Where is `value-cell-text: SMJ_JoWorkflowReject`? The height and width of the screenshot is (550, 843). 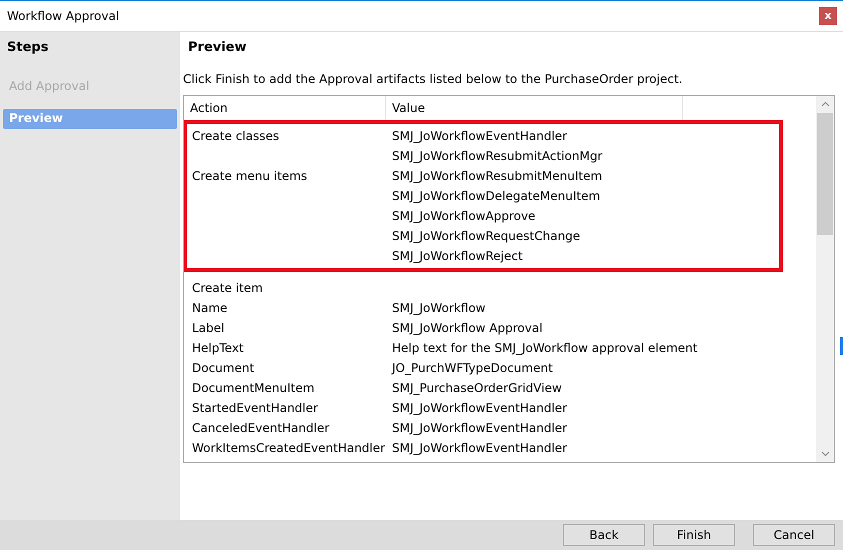 value-cell-text: SMJ_JoWorkflowReject is located at coordinates (457, 256).